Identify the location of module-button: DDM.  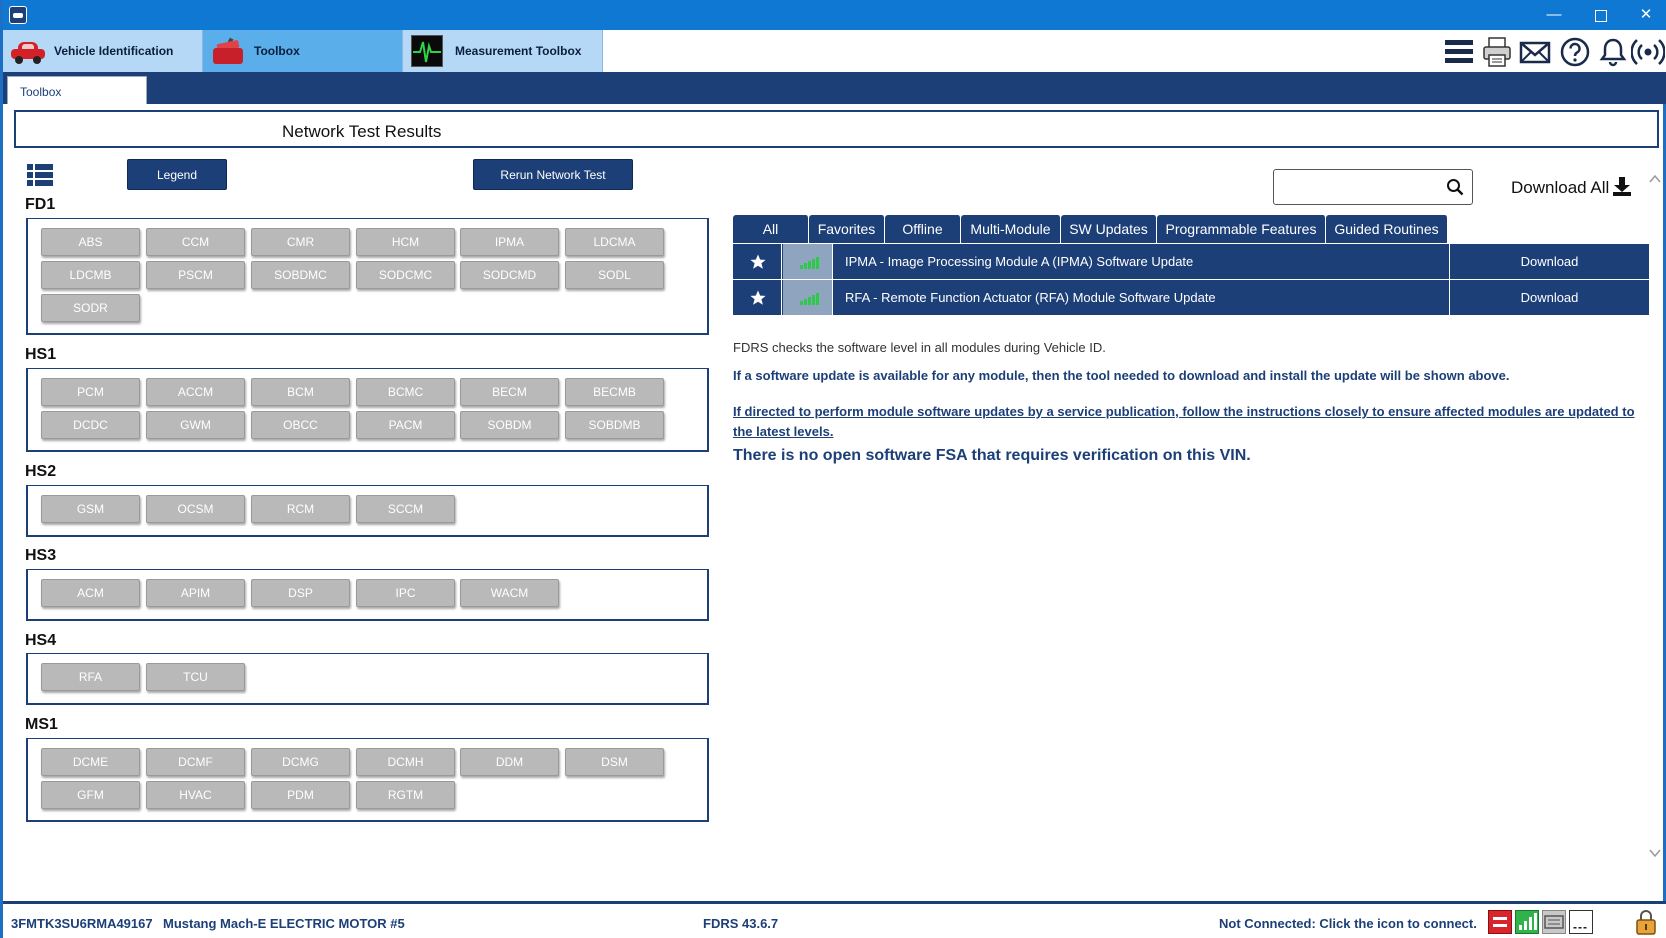
(509, 762).